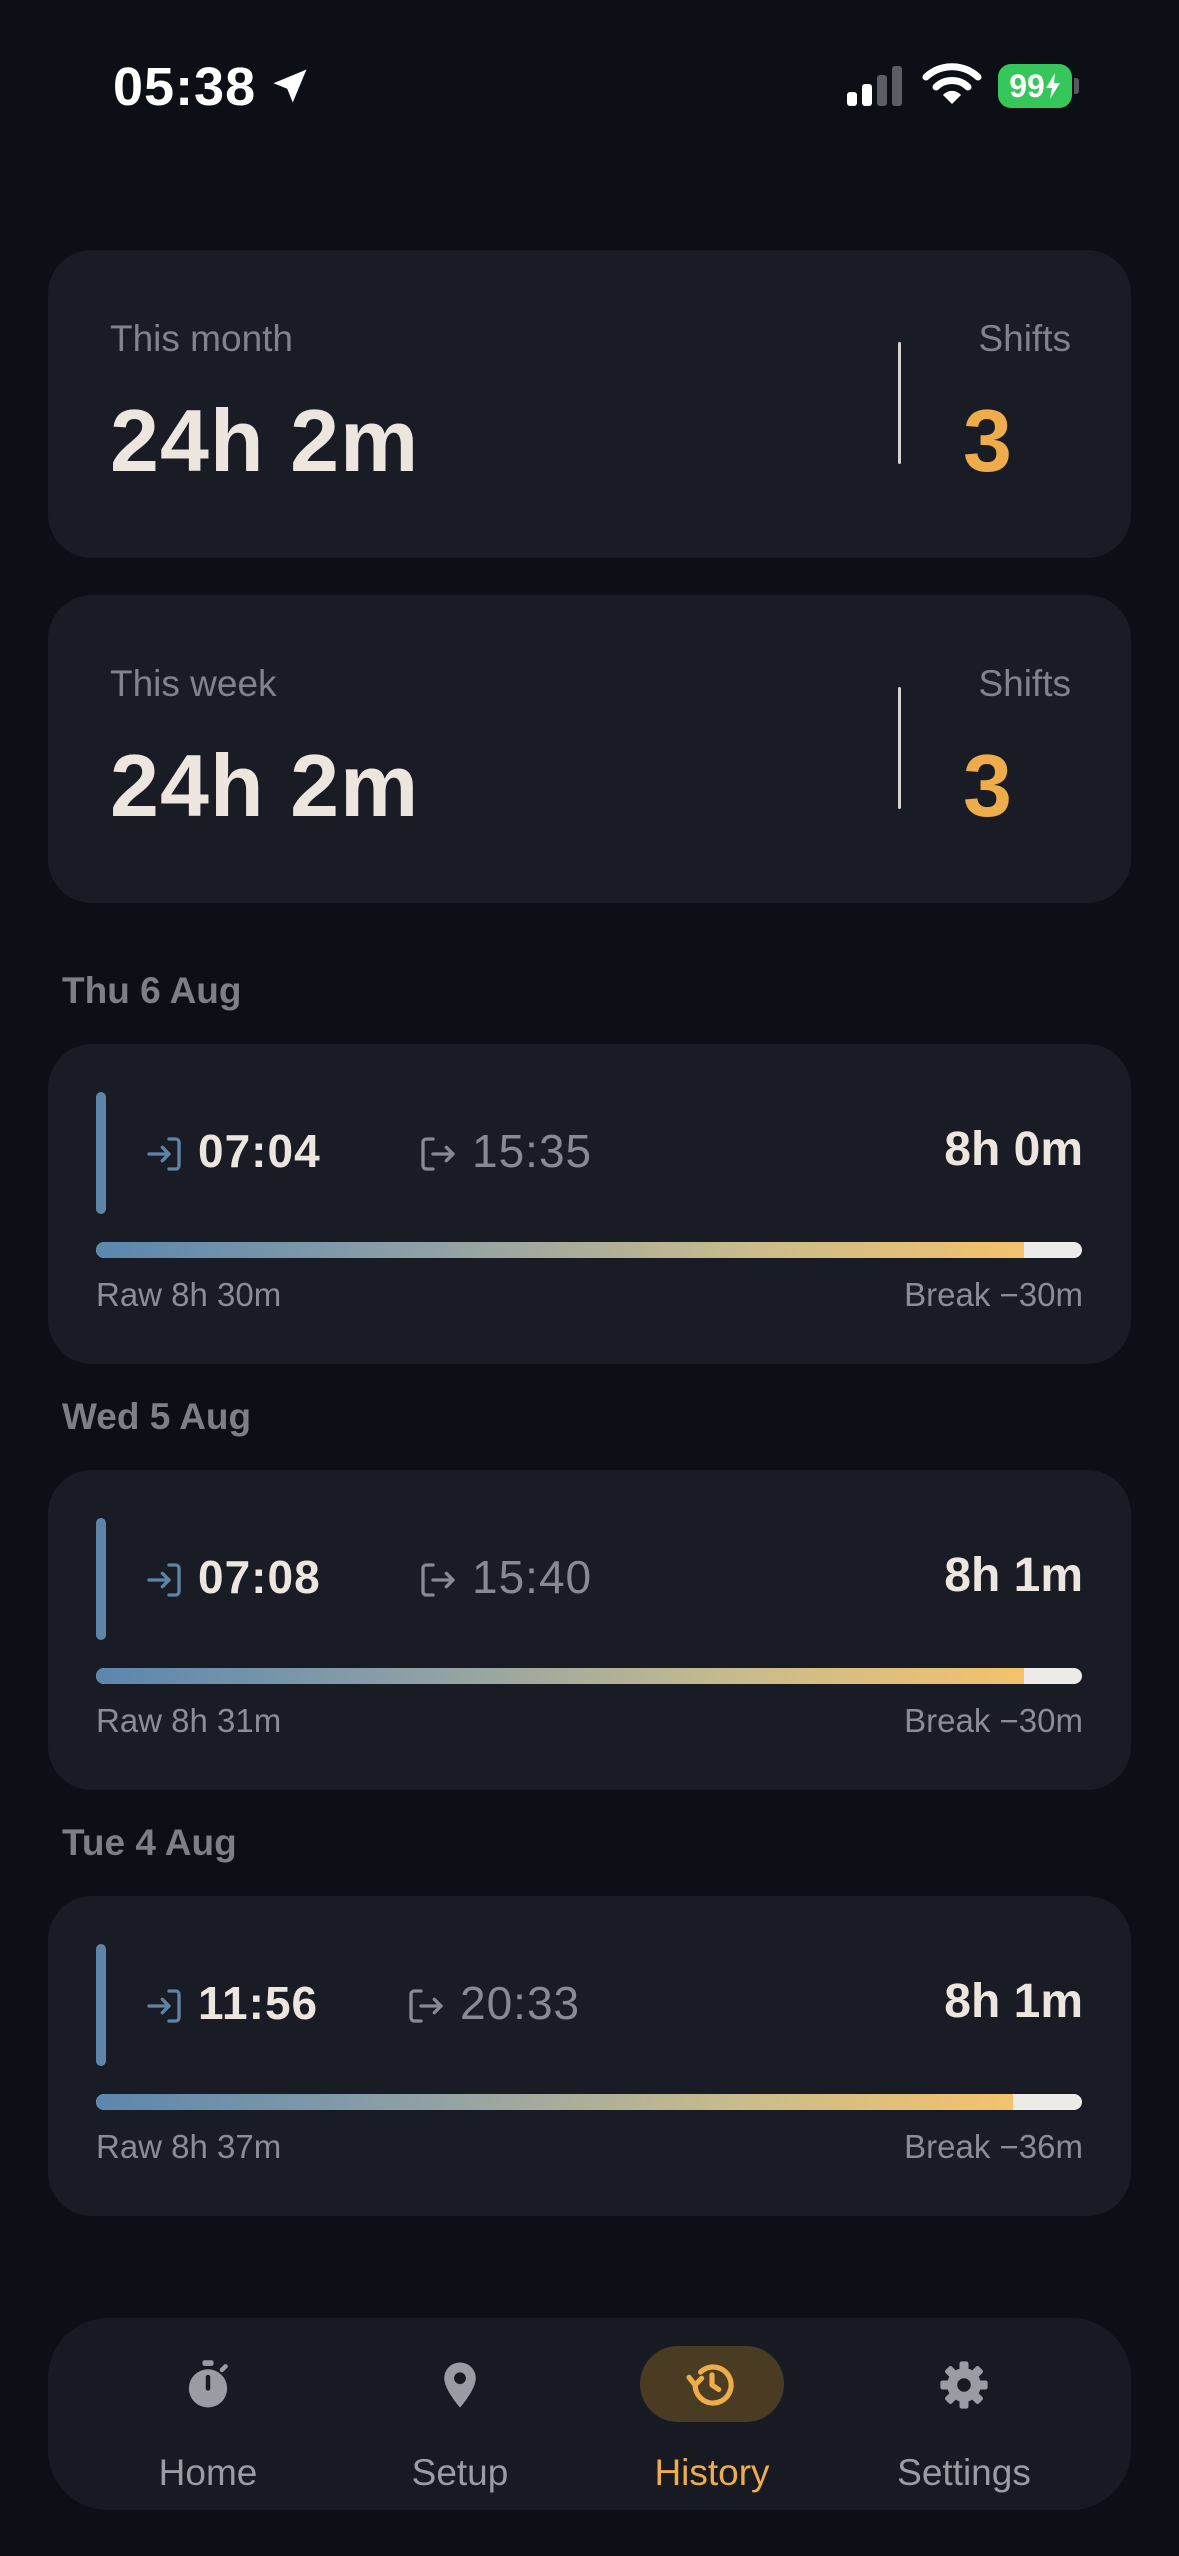  What do you see at coordinates (964, 2414) in the screenshot?
I see `tab-settings: Settings` at bounding box center [964, 2414].